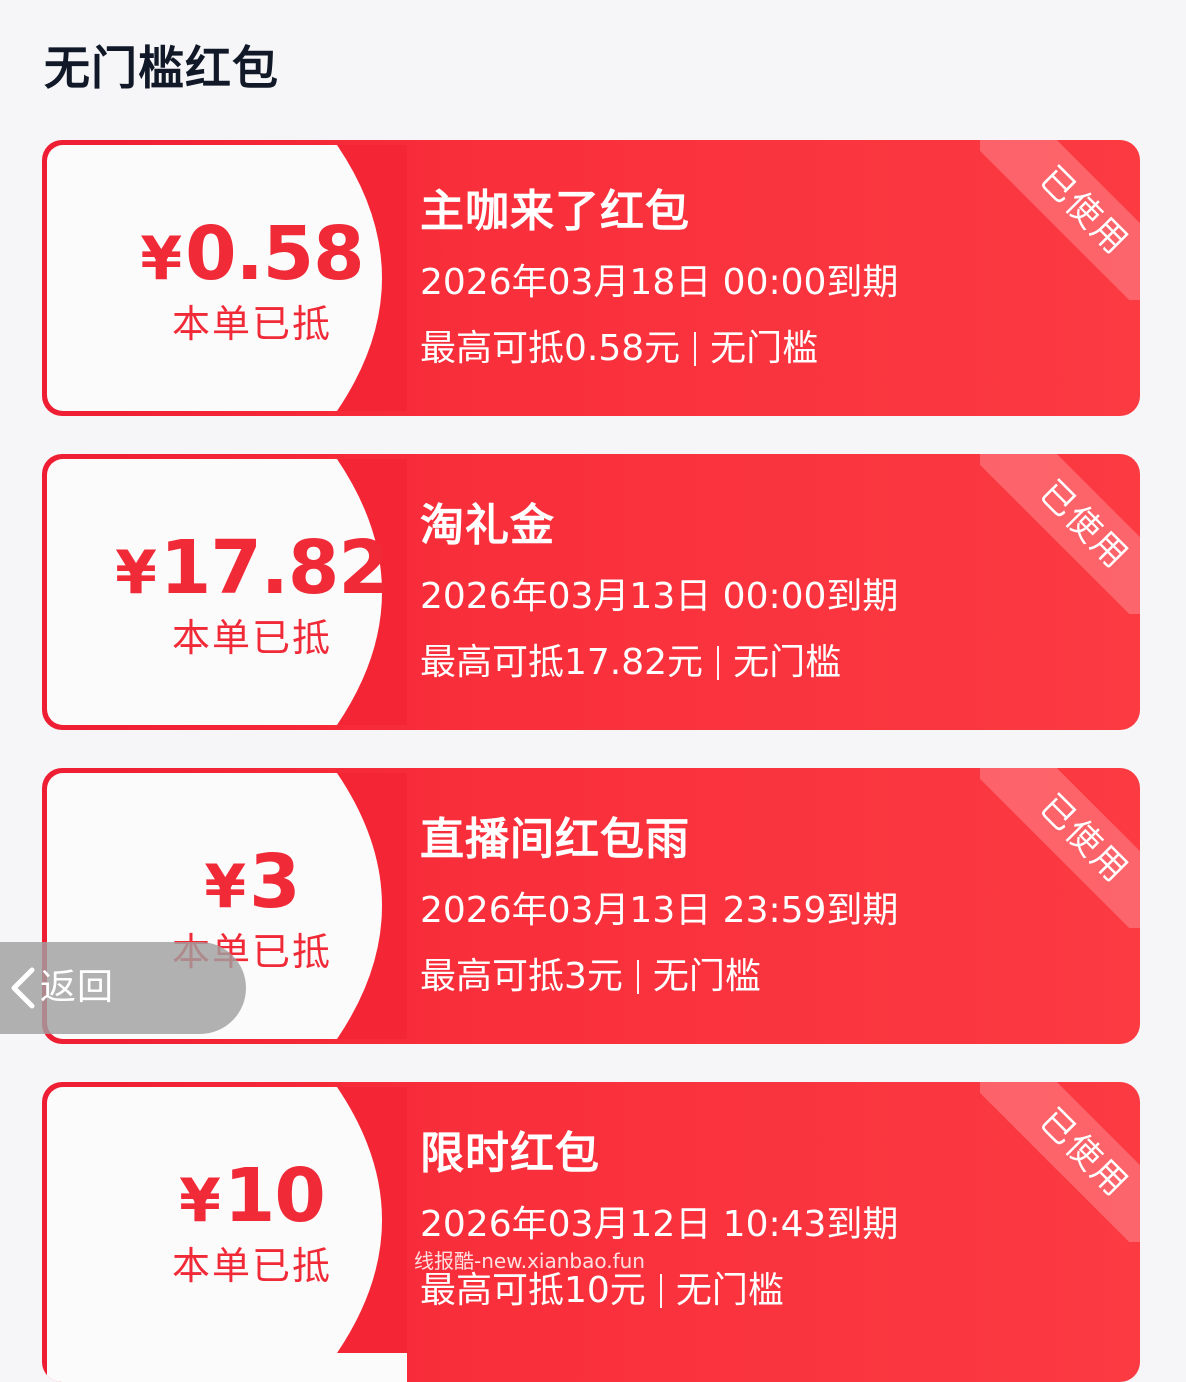 Image resolution: width=1186 pixels, height=1382 pixels. What do you see at coordinates (590, 976) in the screenshot?
I see `coupon-limit: 最高可抵3元 无门槛` at bounding box center [590, 976].